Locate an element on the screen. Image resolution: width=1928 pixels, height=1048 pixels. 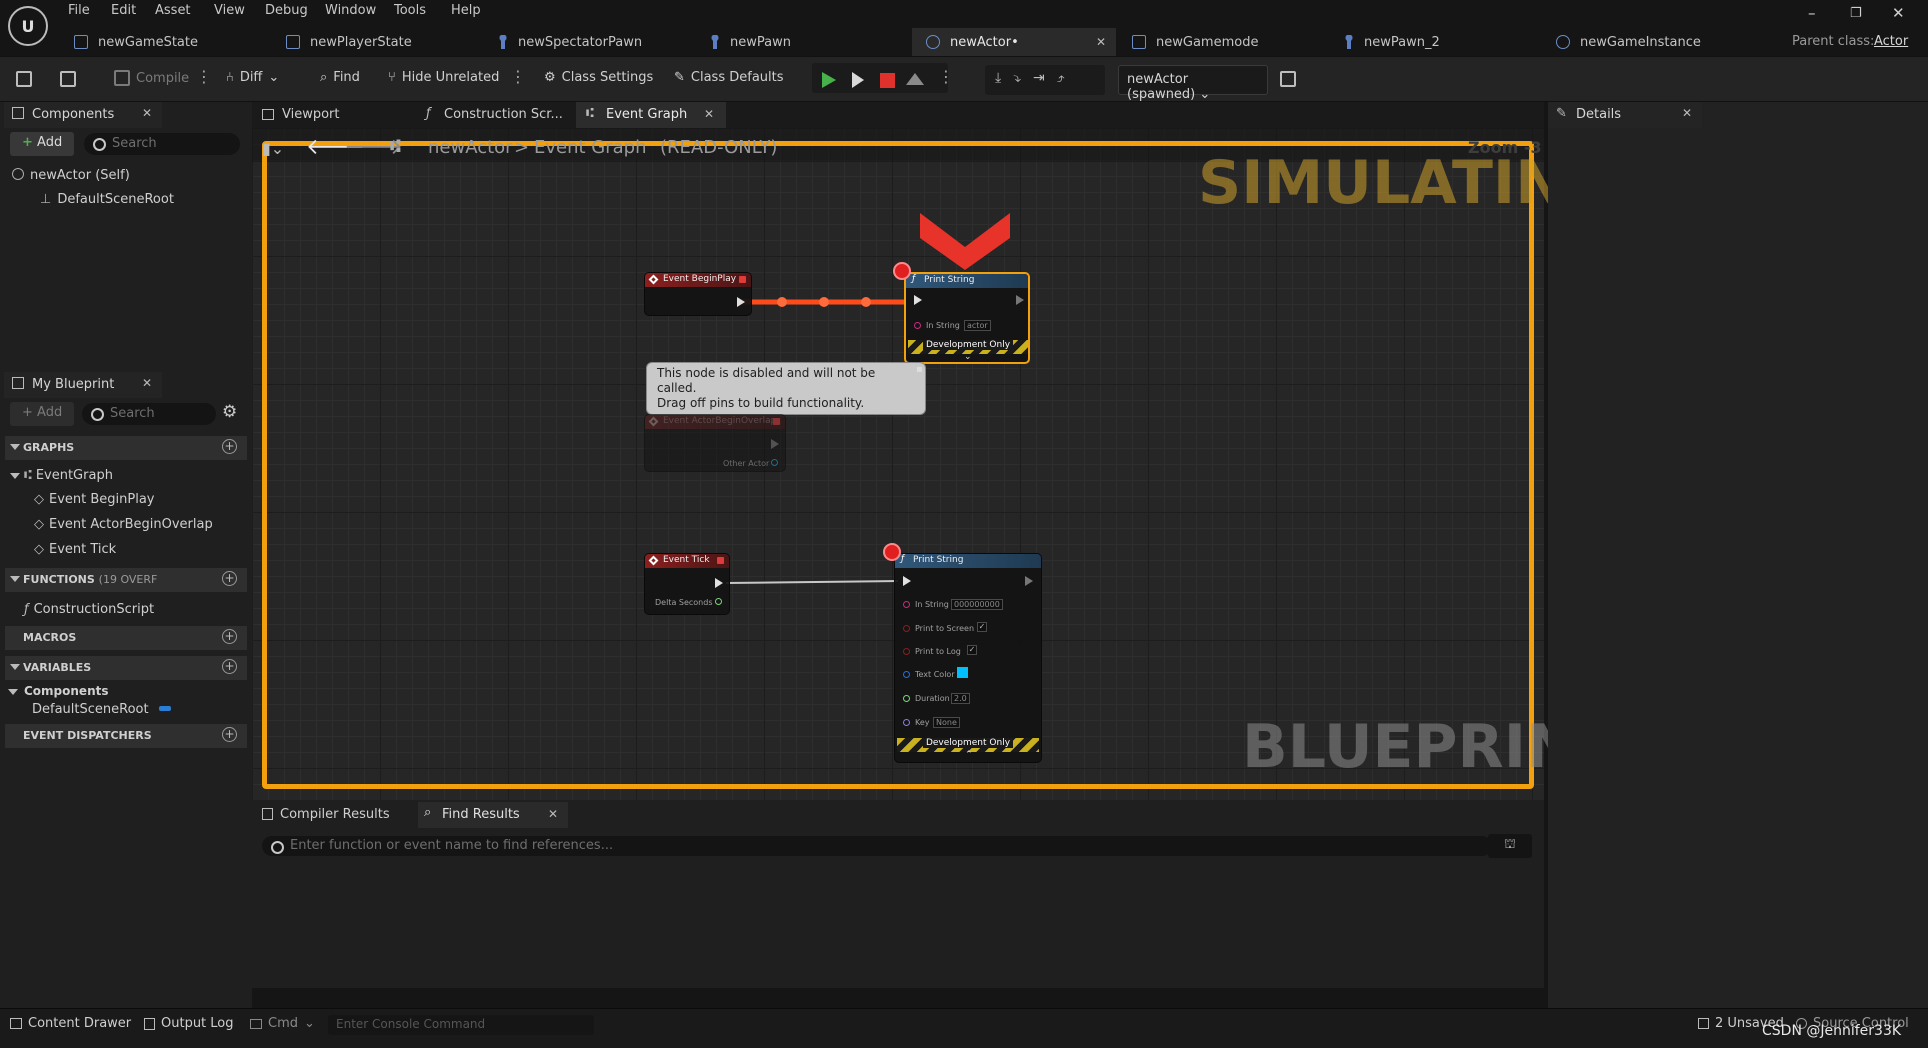
text-color-pin is located at coordinates (906, 674).